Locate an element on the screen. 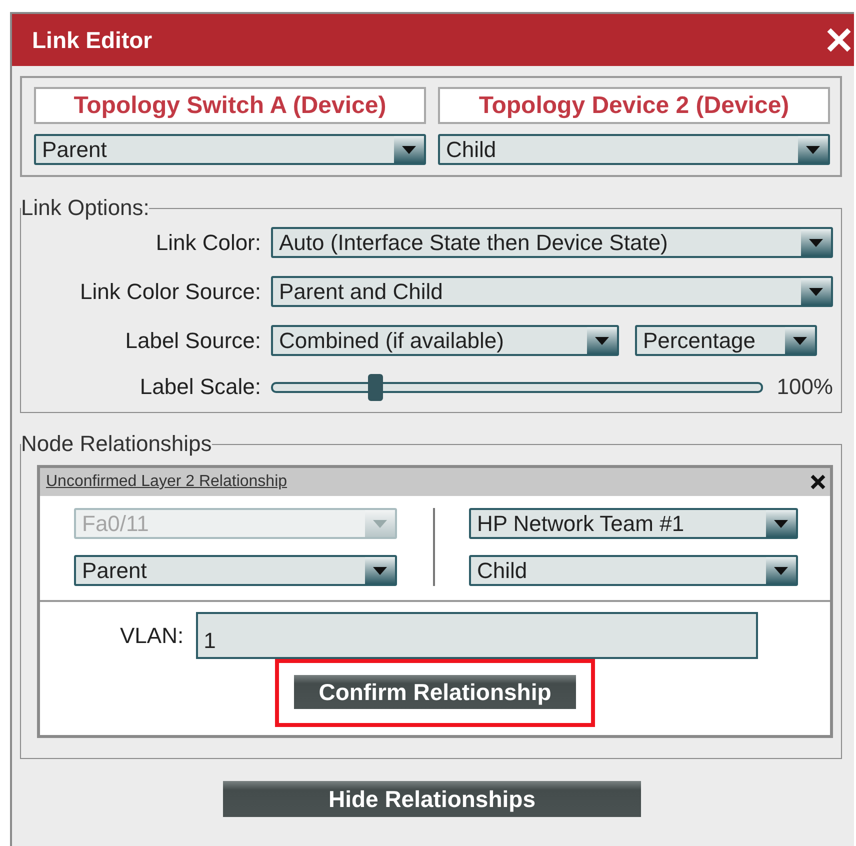  dropdown: Percentage is located at coordinates (726, 340).